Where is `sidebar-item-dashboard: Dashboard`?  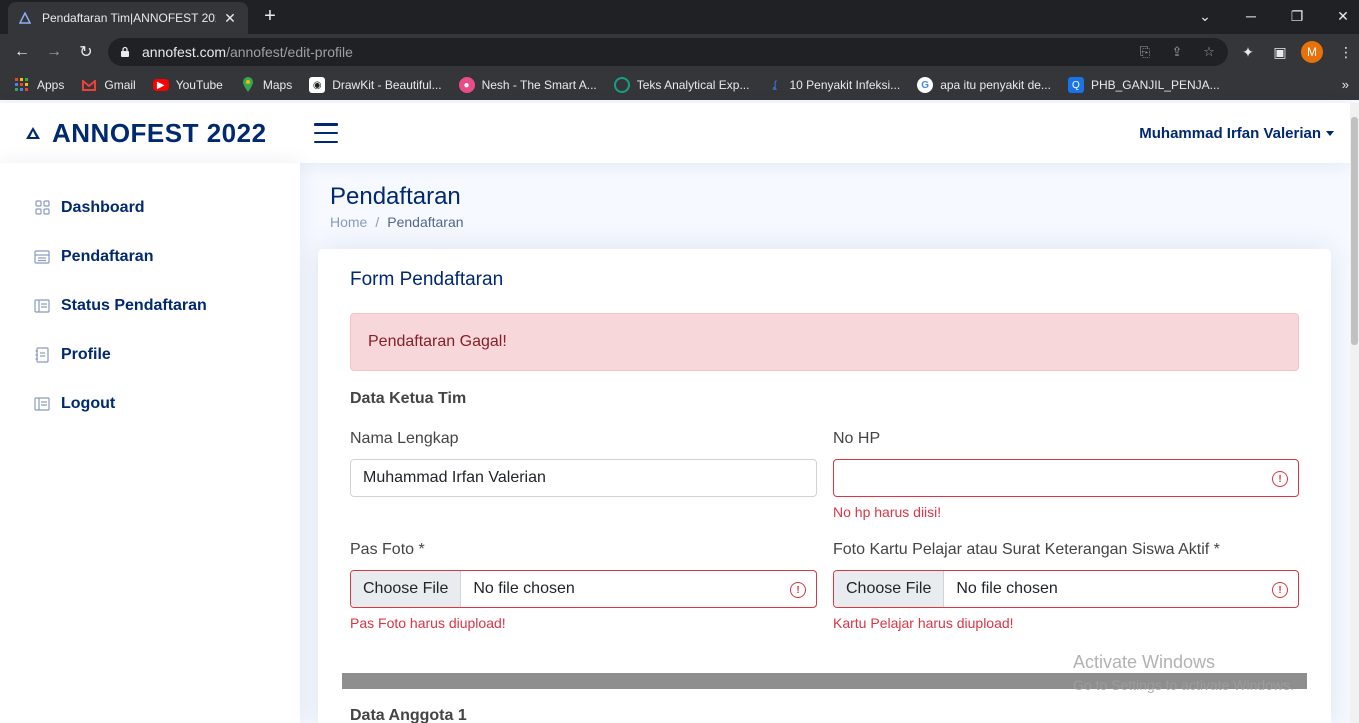 sidebar-item-dashboard: Dashboard is located at coordinates (150, 207).